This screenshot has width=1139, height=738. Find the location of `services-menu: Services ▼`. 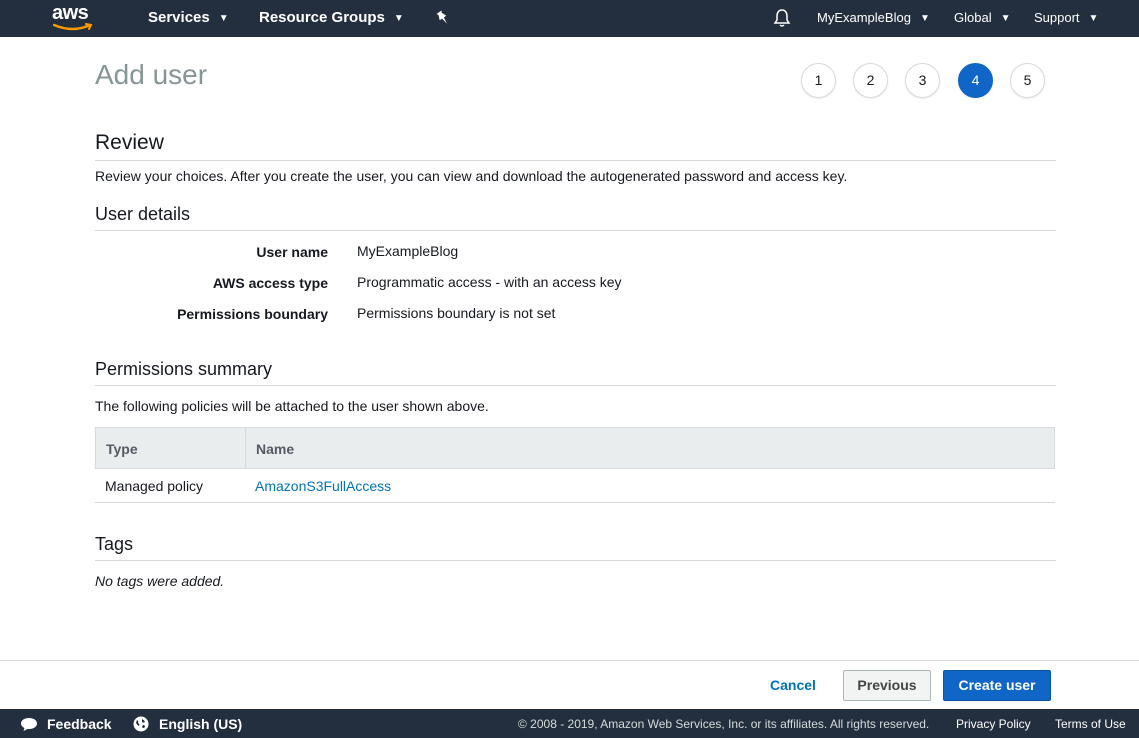

services-menu: Services ▼ is located at coordinates (188, 18).